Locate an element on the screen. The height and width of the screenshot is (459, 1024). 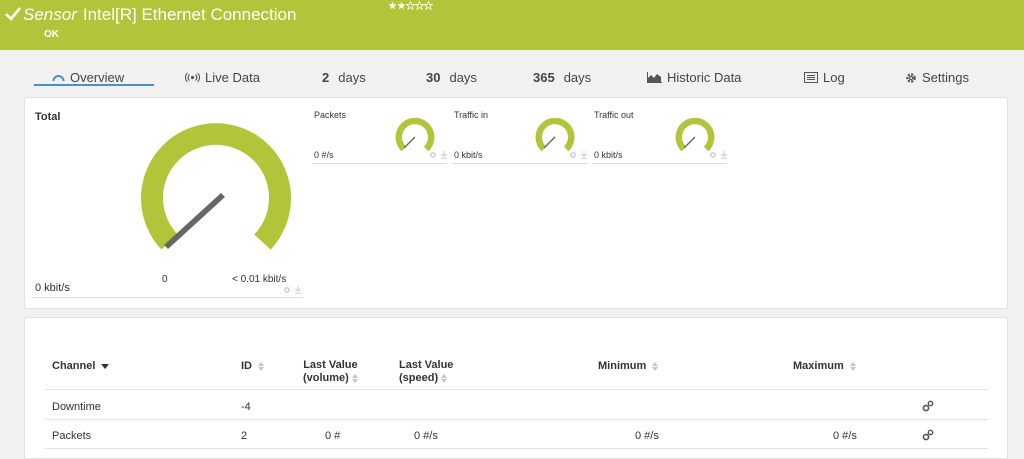
column-header-channel: Channel is located at coordinates (81, 366).